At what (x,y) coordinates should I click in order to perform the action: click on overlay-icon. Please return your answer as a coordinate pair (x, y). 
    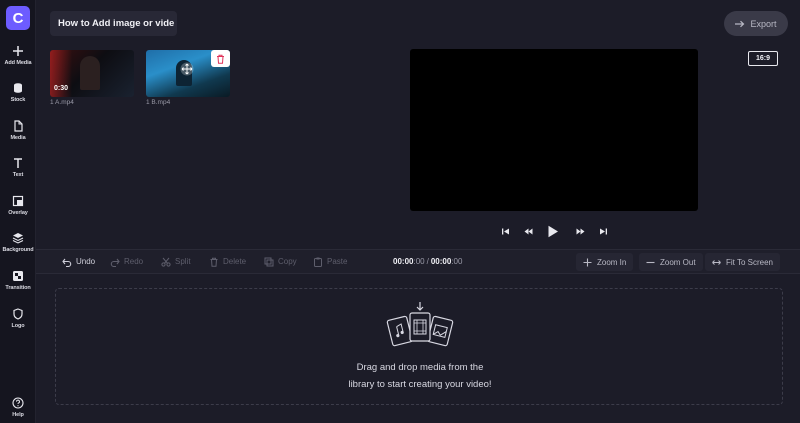
    Looking at the image, I should click on (18, 201).